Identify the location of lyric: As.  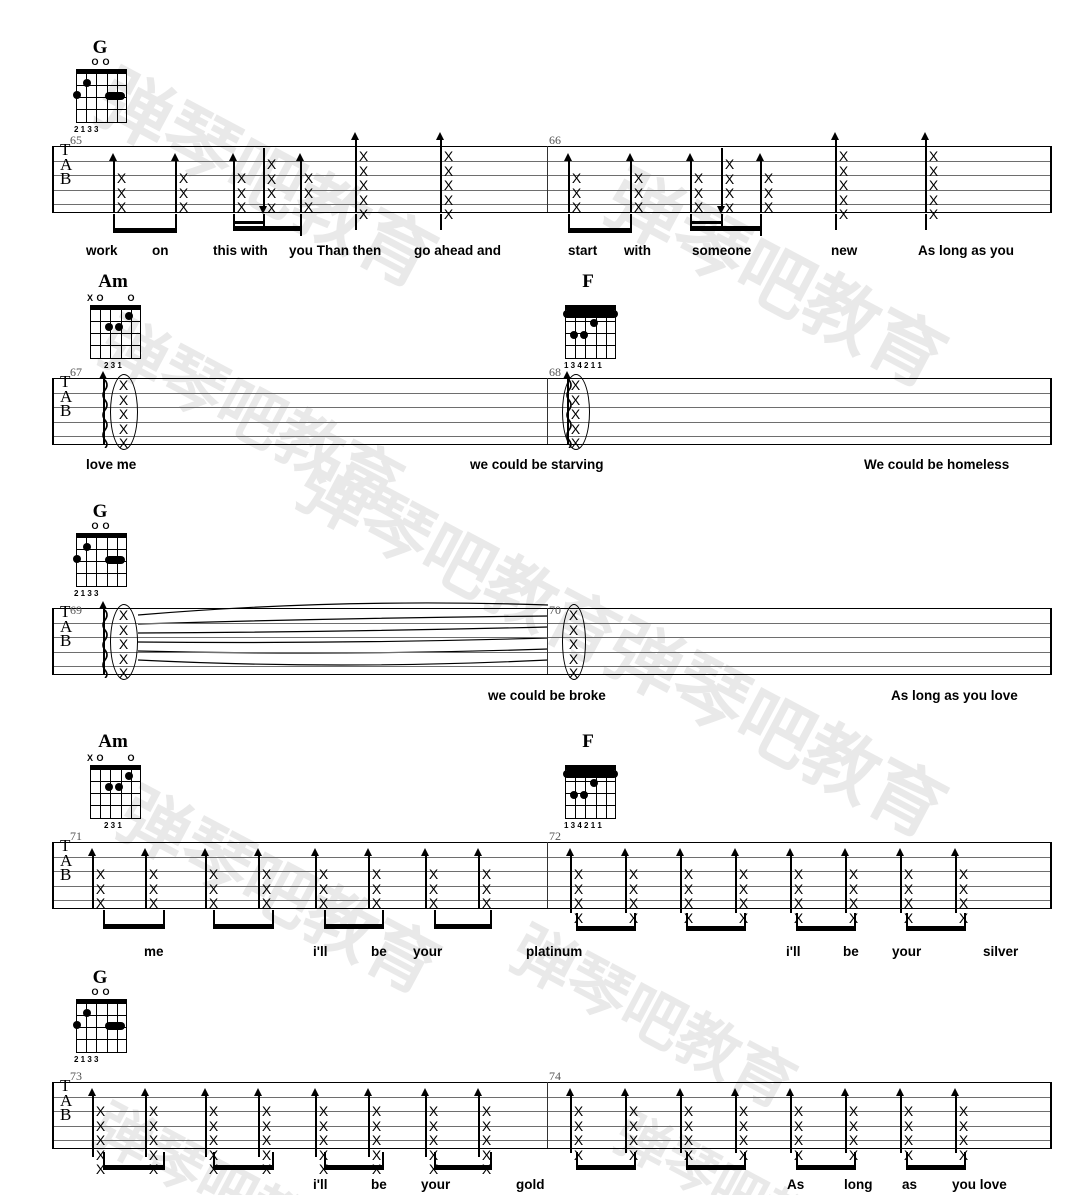
(796, 1184).